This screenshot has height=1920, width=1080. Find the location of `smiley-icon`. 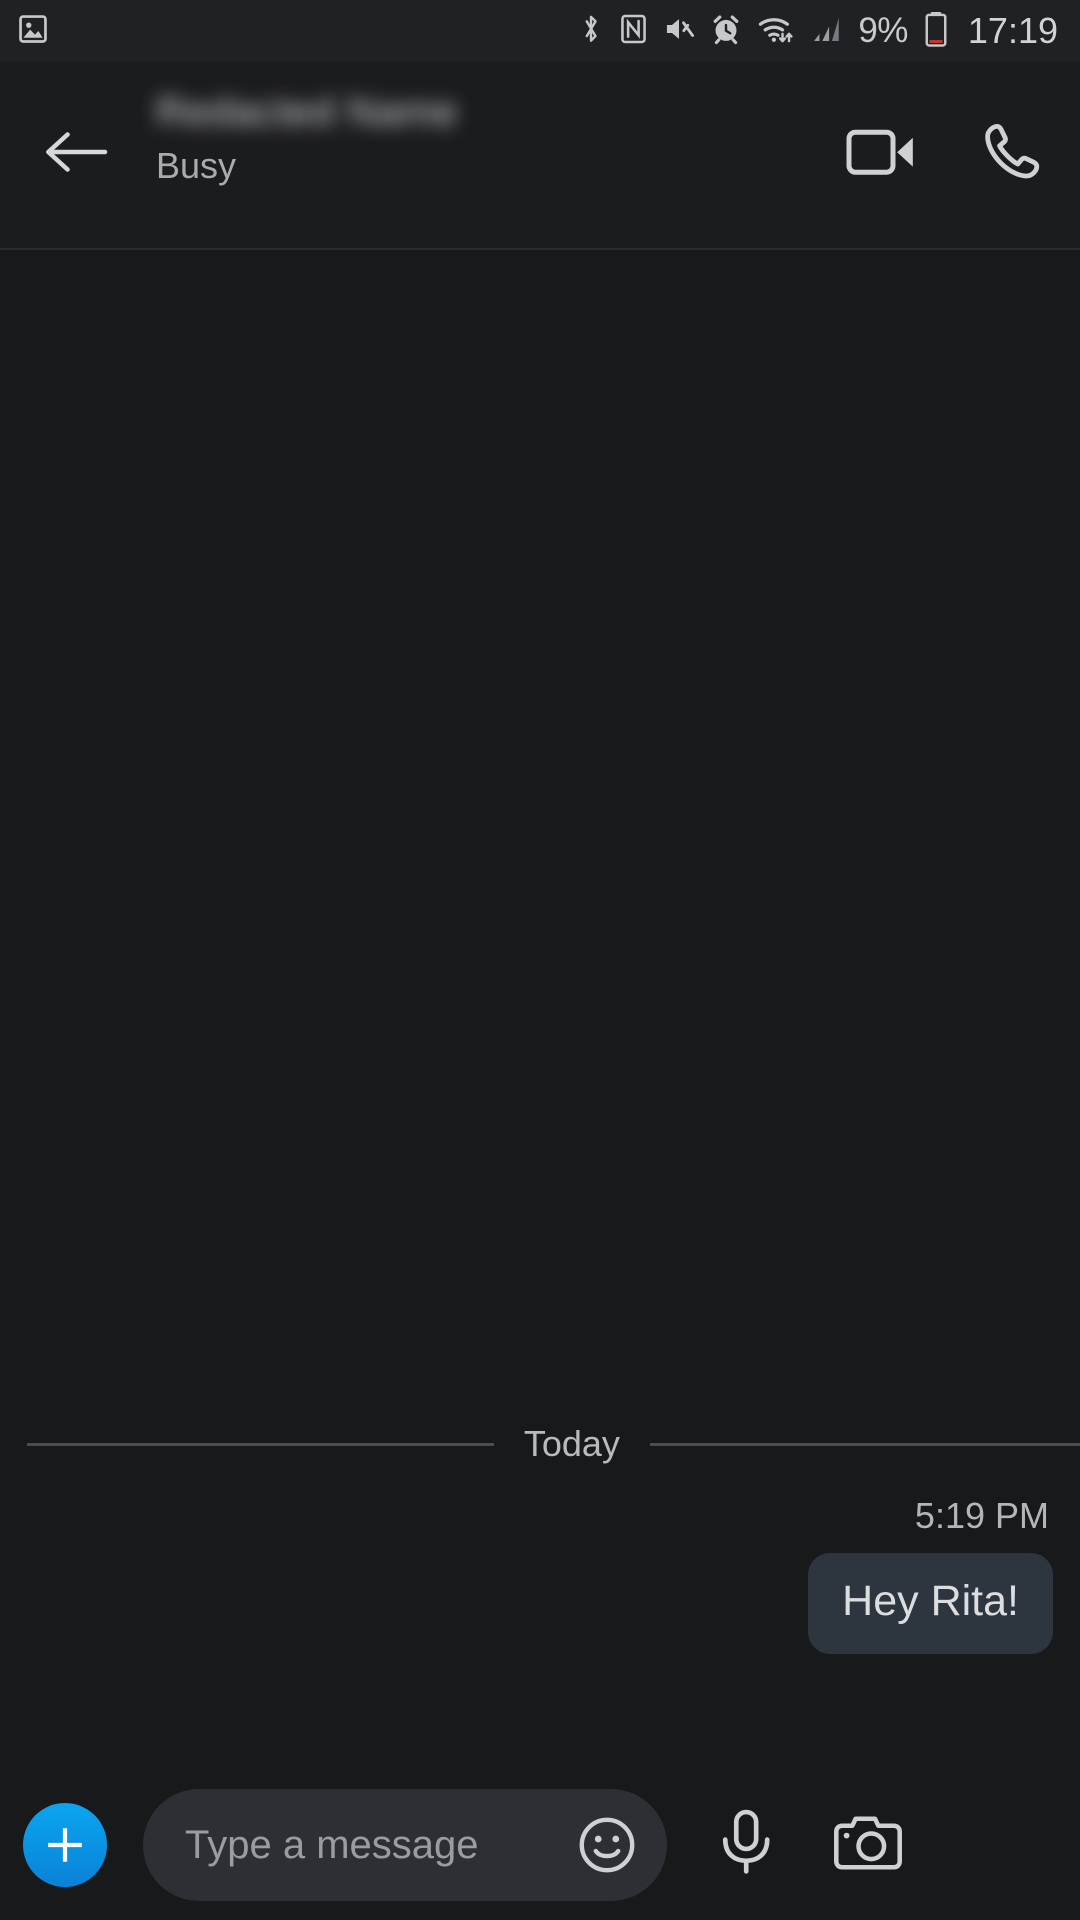

smiley-icon is located at coordinates (607, 1845).